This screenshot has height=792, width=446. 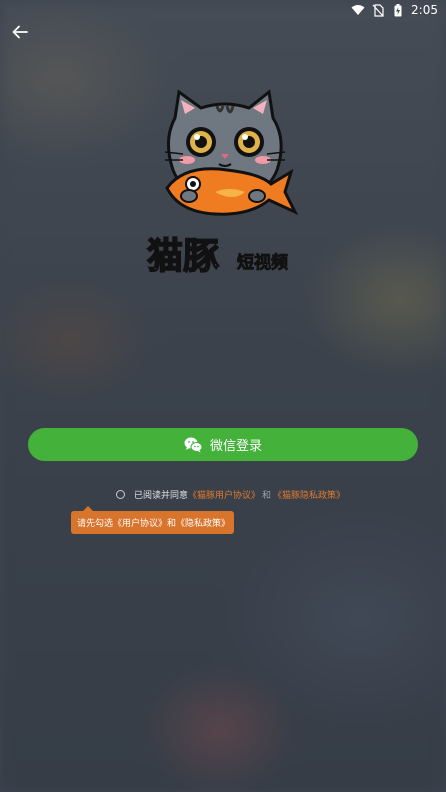 I want to click on back-arrow-icon, so click(x=20, y=32).